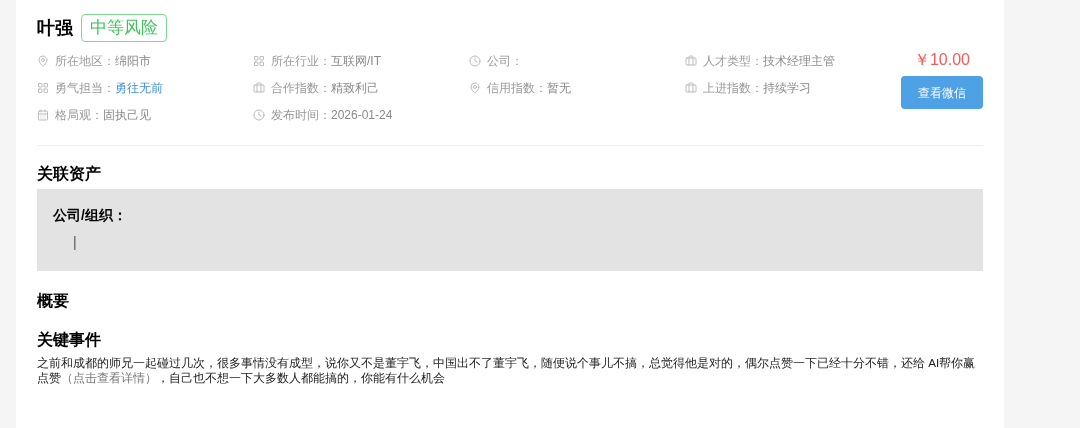  What do you see at coordinates (941, 60) in the screenshot?
I see `price: ￥10.00` at bounding box center [941, 60].